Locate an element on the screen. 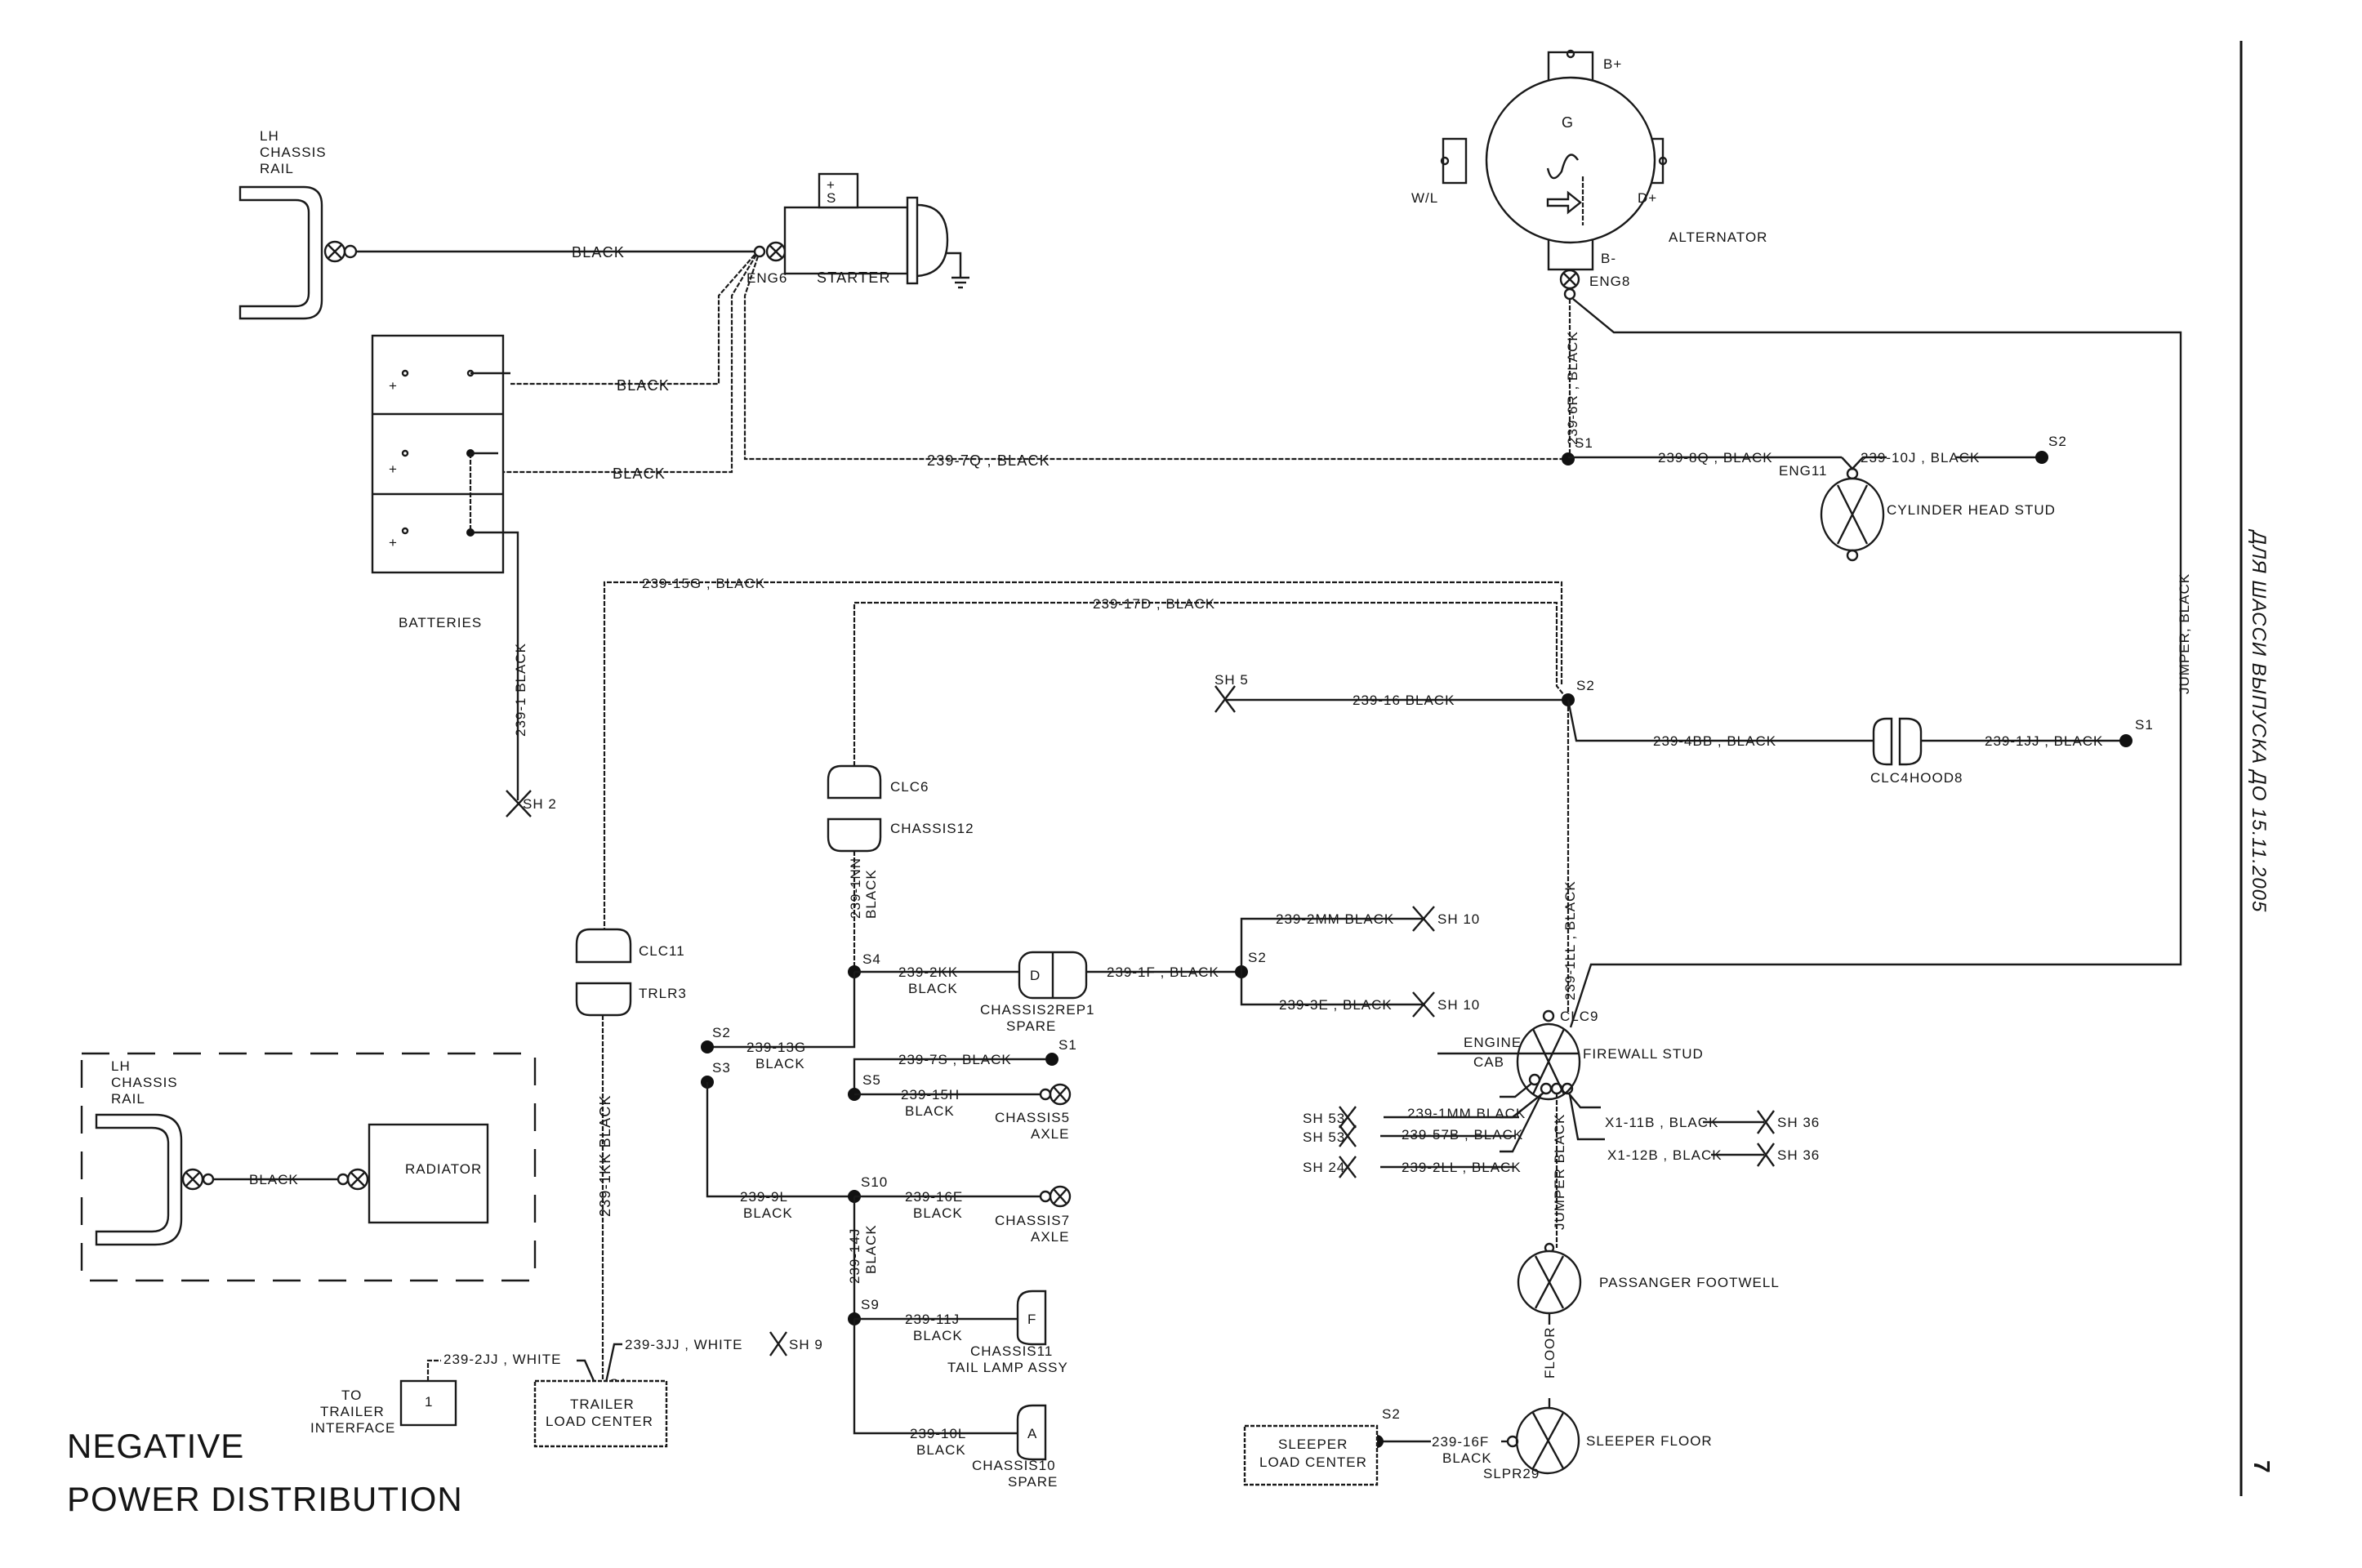 The width and height of the screenshot is (2362, 1568). firewall-stud-label: FIREWALL STUD is located at coordinates (1643, 1054).